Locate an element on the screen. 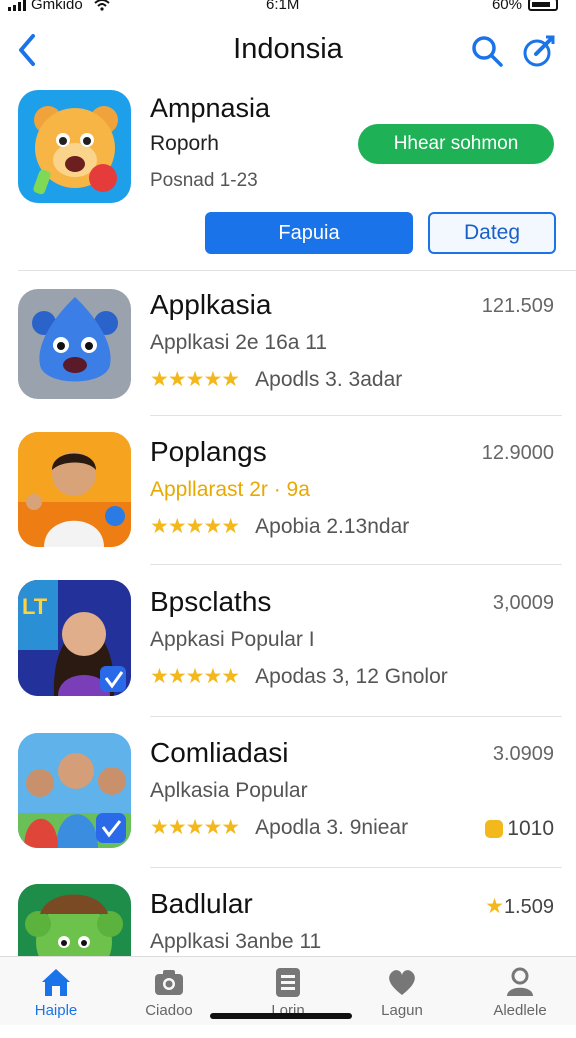 Image resolution: width=576 pixels, height=1038 pixels. app-title: Bpsclaths is located at coordinates (211, 601).